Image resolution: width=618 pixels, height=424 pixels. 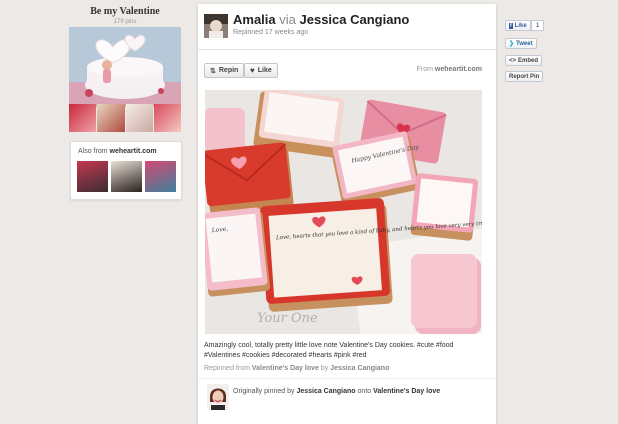 I want to click on paper-text: Your One, so click(x=287, y=318).